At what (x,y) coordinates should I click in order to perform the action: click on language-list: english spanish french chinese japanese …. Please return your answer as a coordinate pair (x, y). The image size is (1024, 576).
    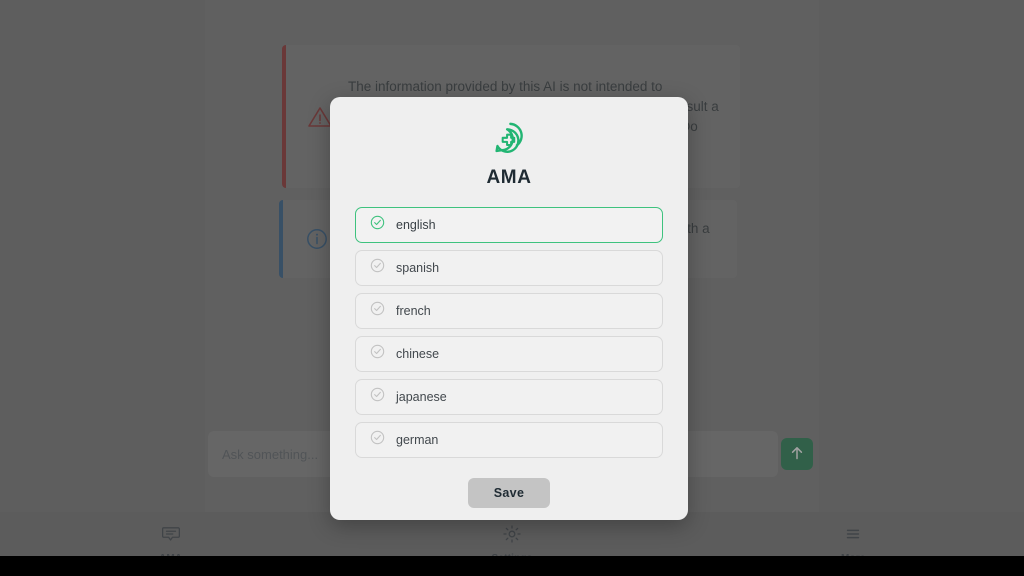
    Looking at the image, I should click on (509, 332).